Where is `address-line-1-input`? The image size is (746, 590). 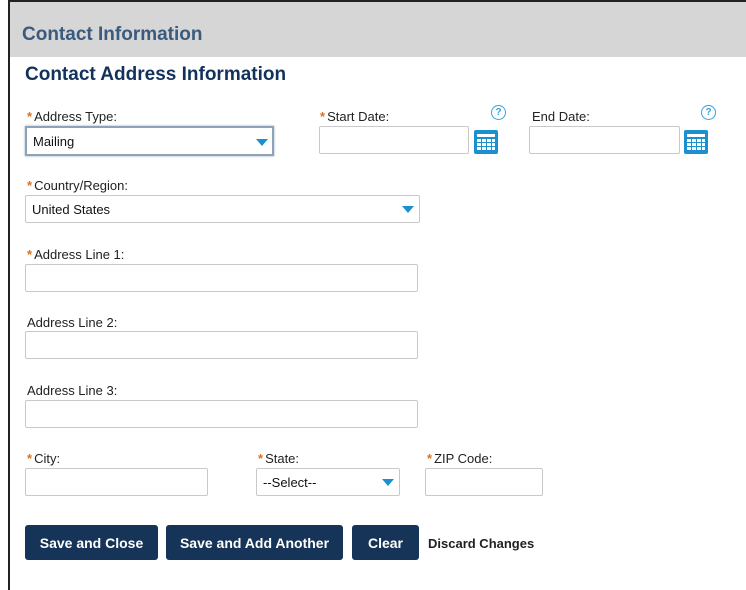 address-line-1-input is located at coordinates (221, 278).